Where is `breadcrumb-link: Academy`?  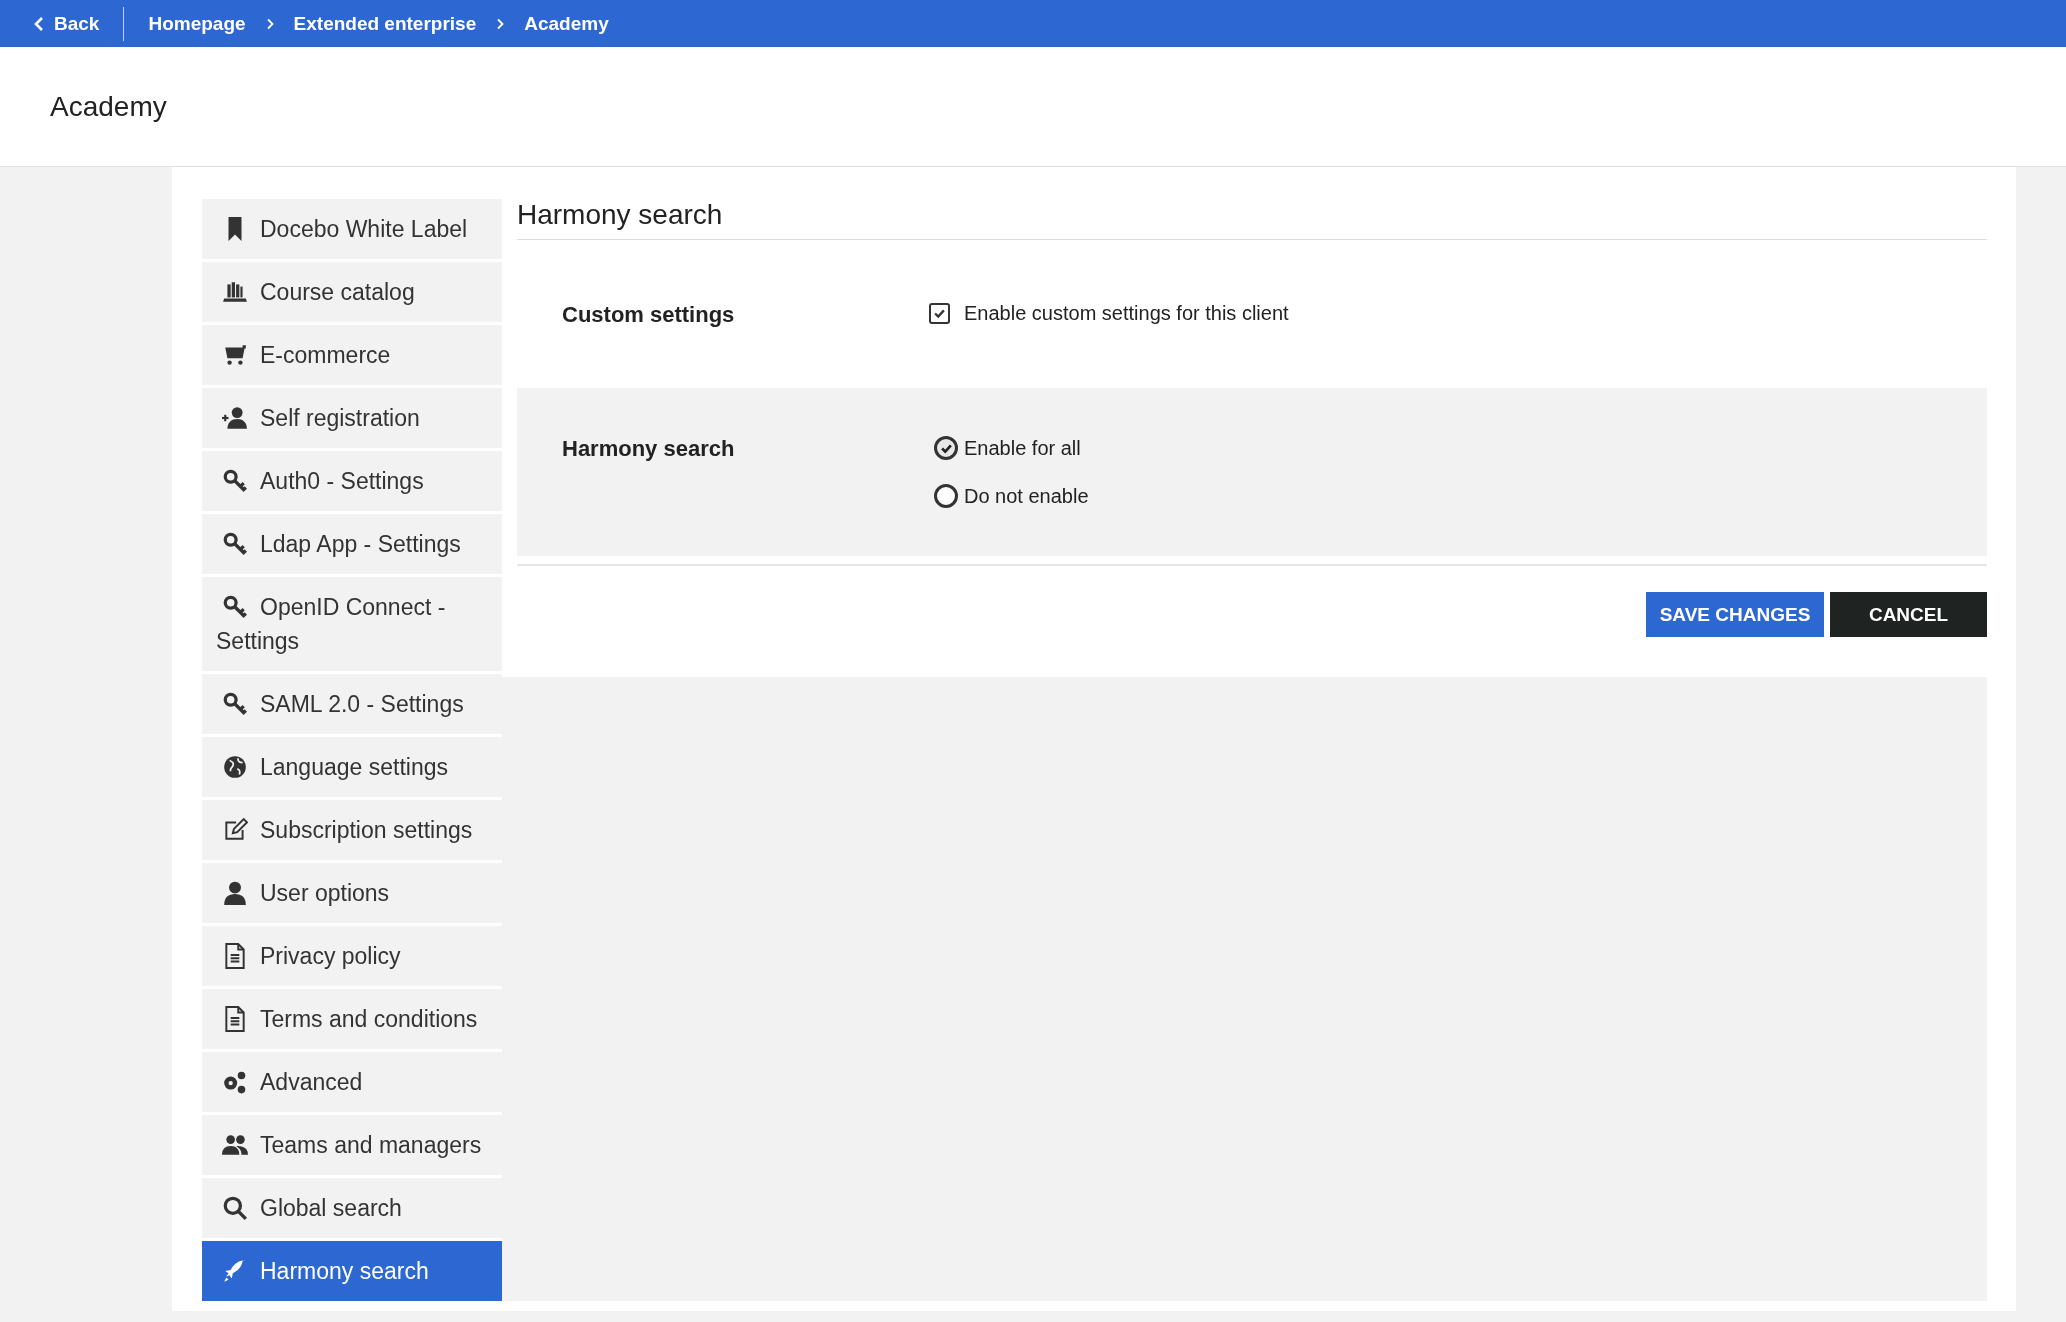 breadcrumb-link: Academy is located at coordinates (566, 23).